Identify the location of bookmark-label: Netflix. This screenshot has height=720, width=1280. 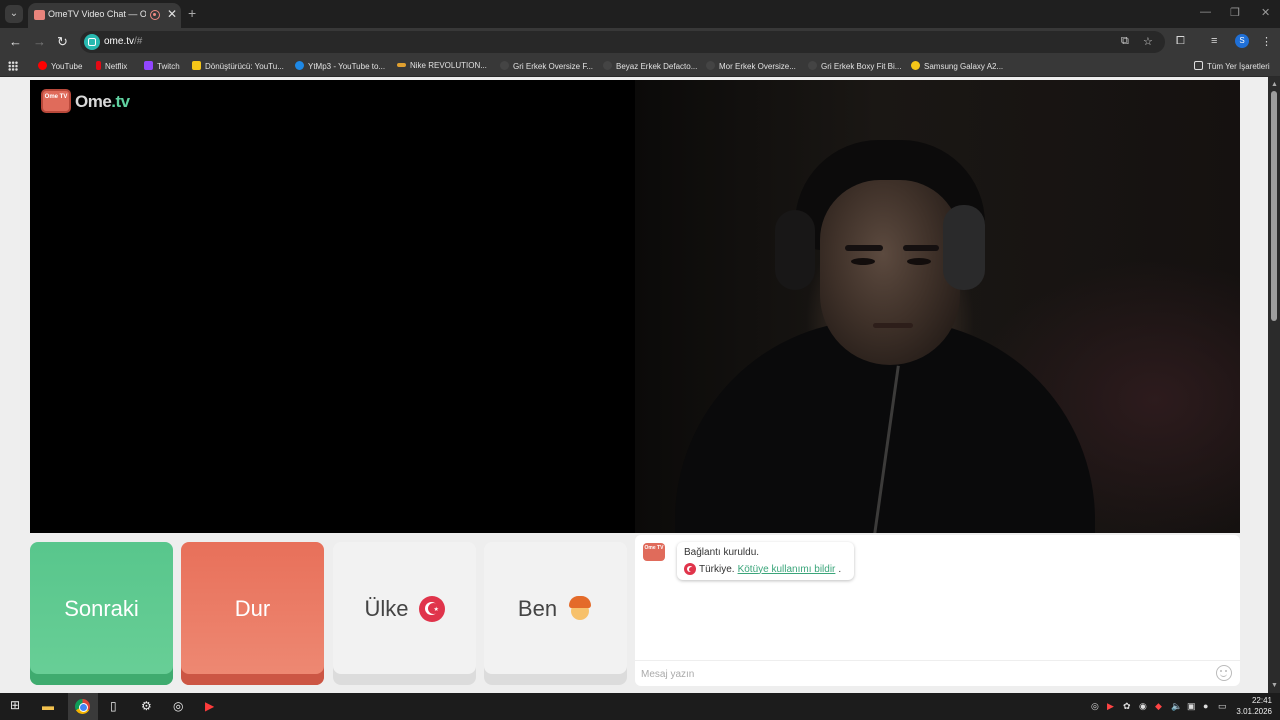
(116, 66).